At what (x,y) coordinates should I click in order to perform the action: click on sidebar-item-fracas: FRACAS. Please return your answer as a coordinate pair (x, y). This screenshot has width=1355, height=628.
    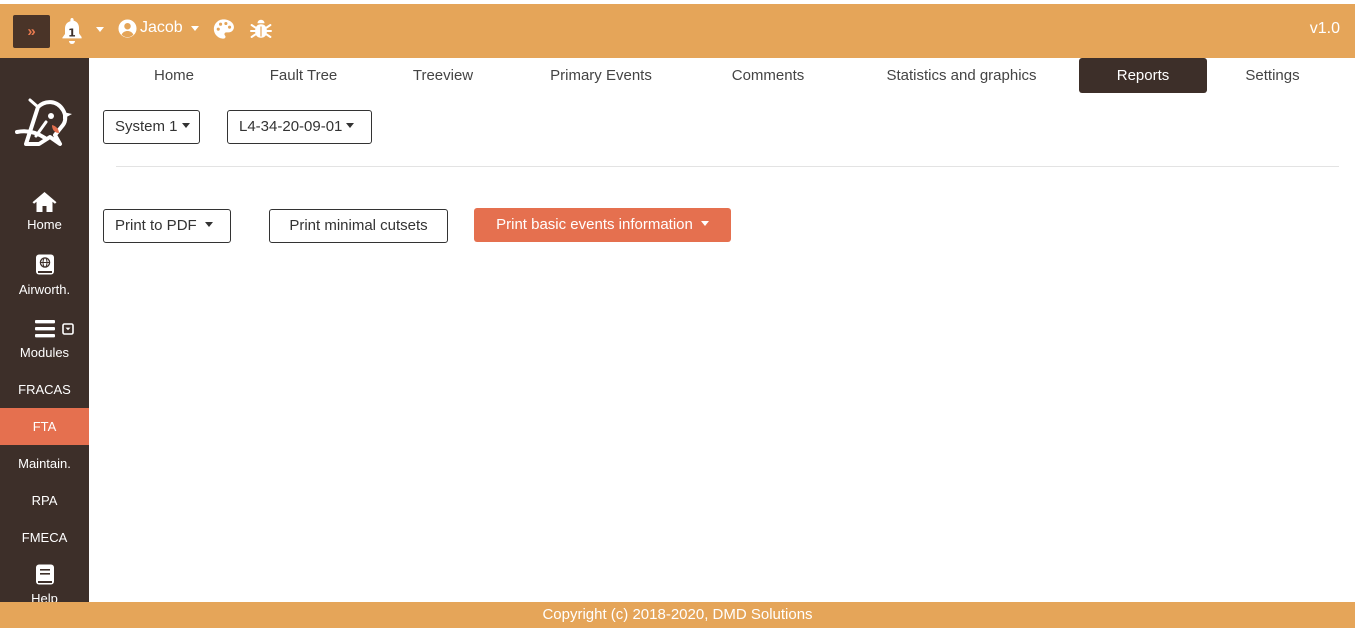
    Looking at the image, I should click on (44, 389).